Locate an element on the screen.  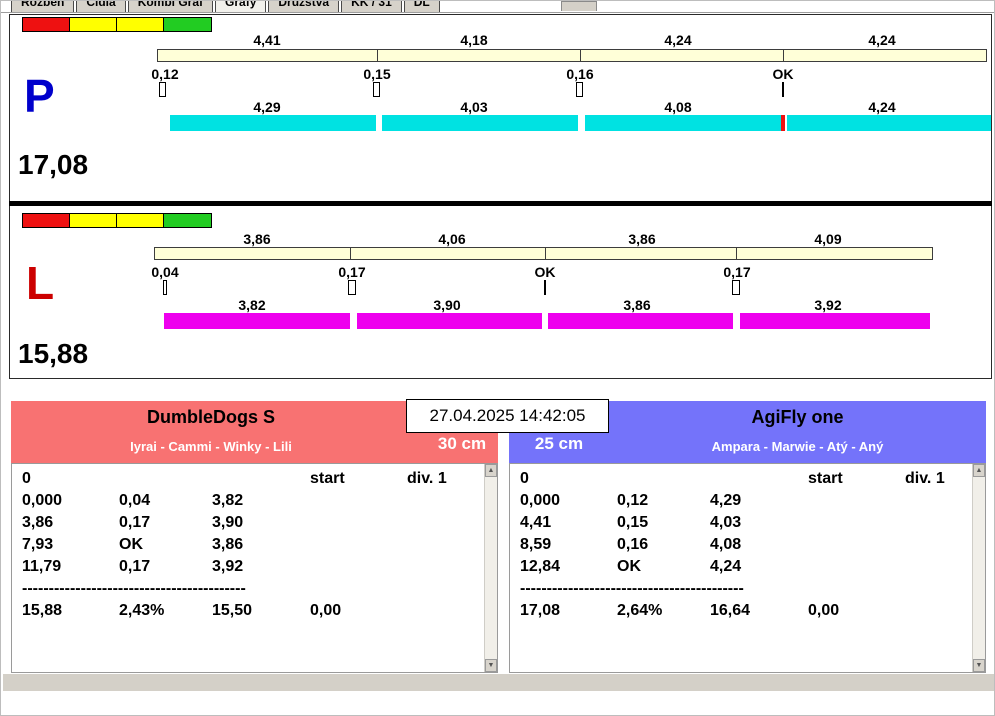
split-time-label: 4,08 is located at coordinates (678, 107).